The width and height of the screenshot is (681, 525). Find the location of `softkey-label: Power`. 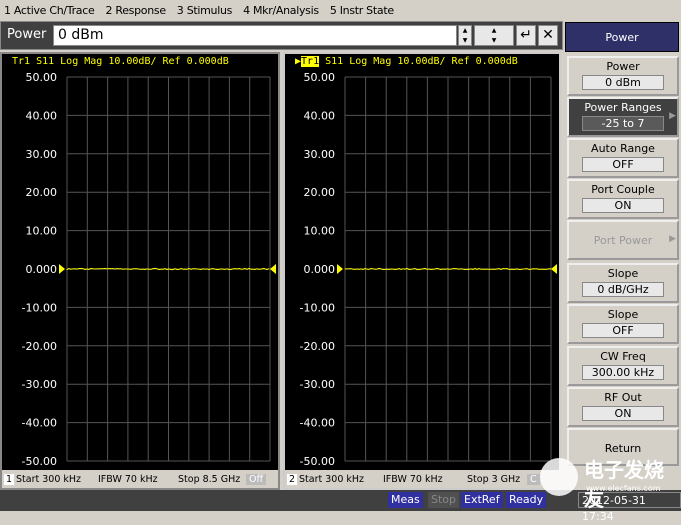

softkey-label: Power is located at coordinates (623, 66).